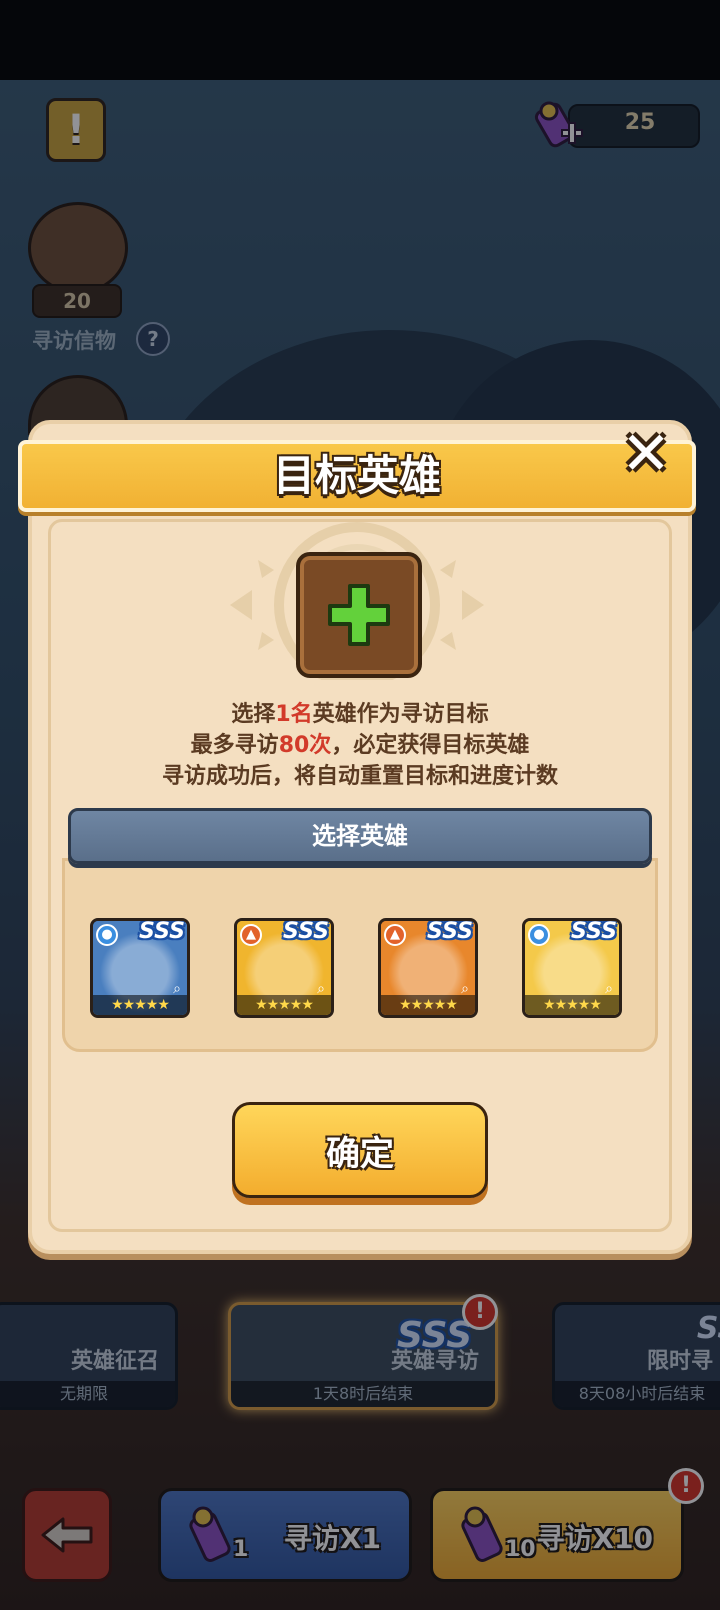 The width and height of the screenshot is (720, 1610). What do you see at coordinates (234, 745) in the screenshot?
I see `desc-text: 最多寻访` at bounding box center [234, 745].